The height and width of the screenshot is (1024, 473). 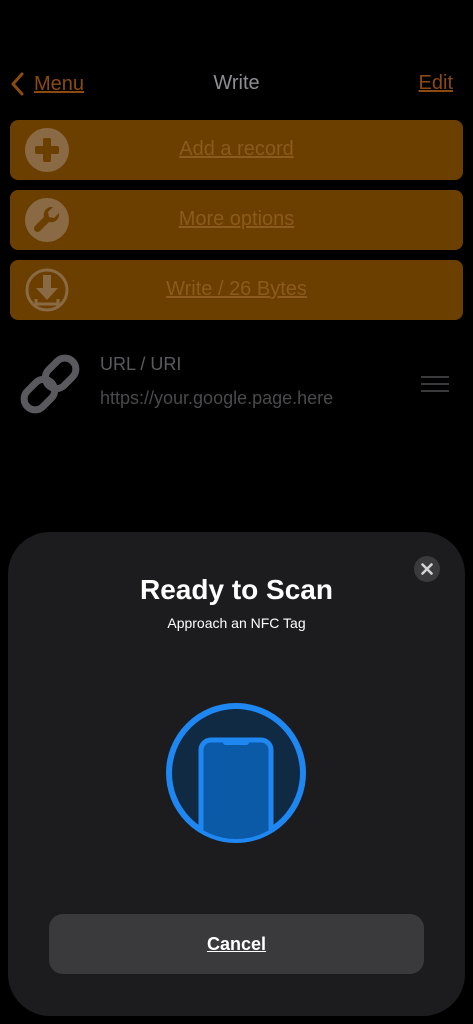 I want to click on record-row: URL / URI https://your.google.page.here, so click(x=236, y=385).